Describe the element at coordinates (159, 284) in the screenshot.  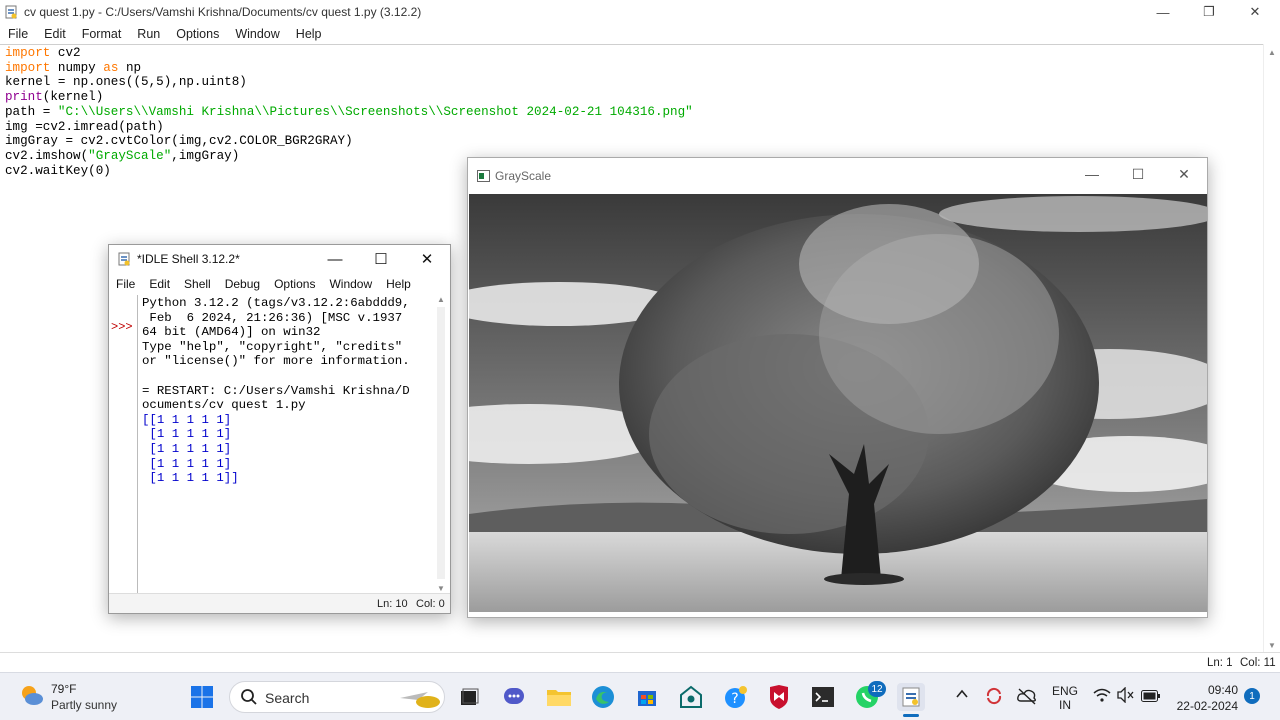
I see `shell-menu-edit: Edit` at that location.